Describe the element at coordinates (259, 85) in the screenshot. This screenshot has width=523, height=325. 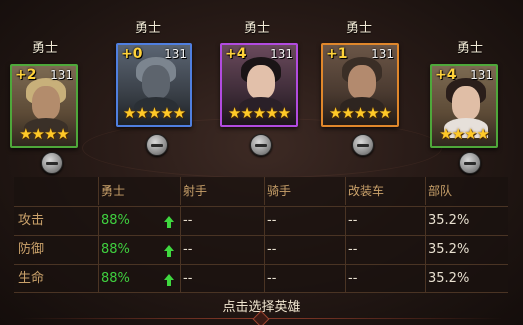
I see `hero-card: +4 131 ★★★★★` at that location.